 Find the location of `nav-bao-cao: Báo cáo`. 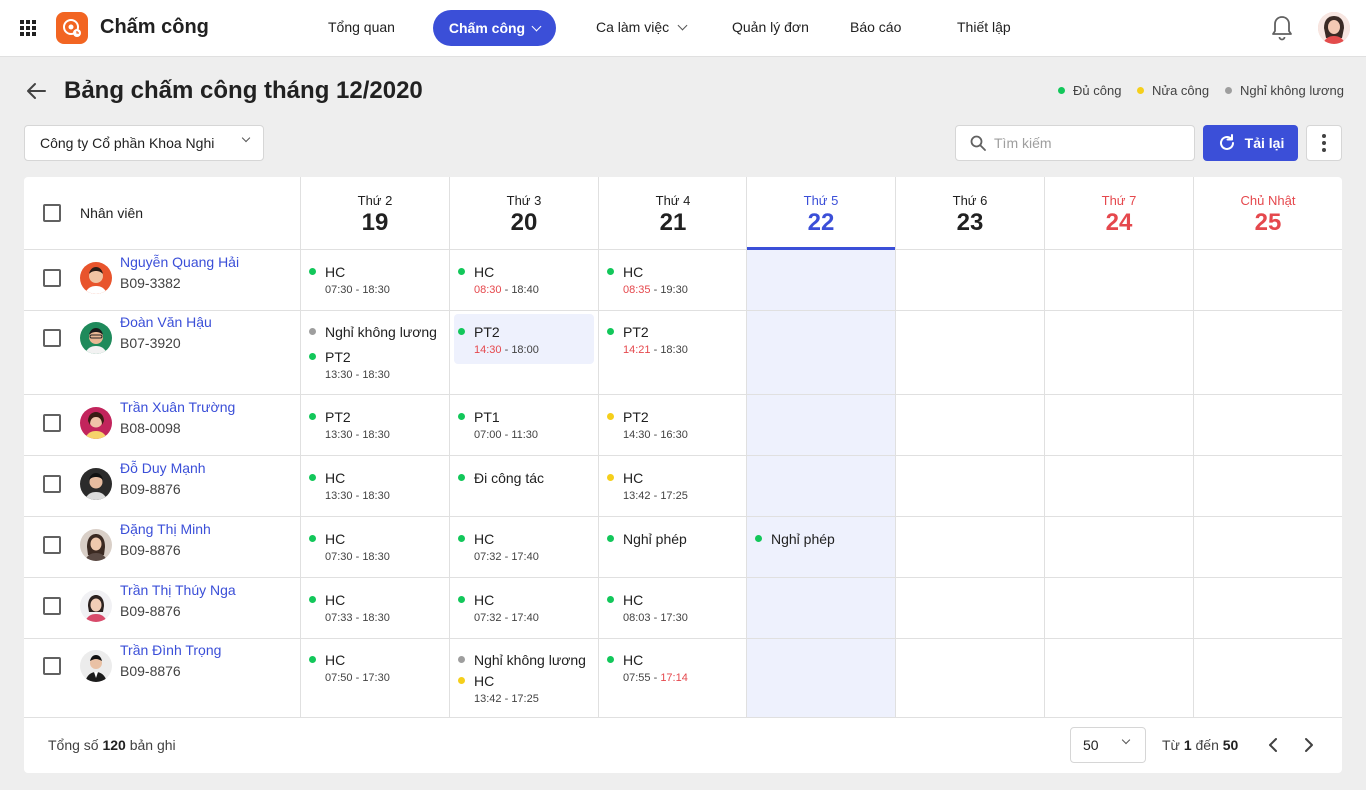

nav-bao-cao: Báo cáo is located at coordinates (875, 27).